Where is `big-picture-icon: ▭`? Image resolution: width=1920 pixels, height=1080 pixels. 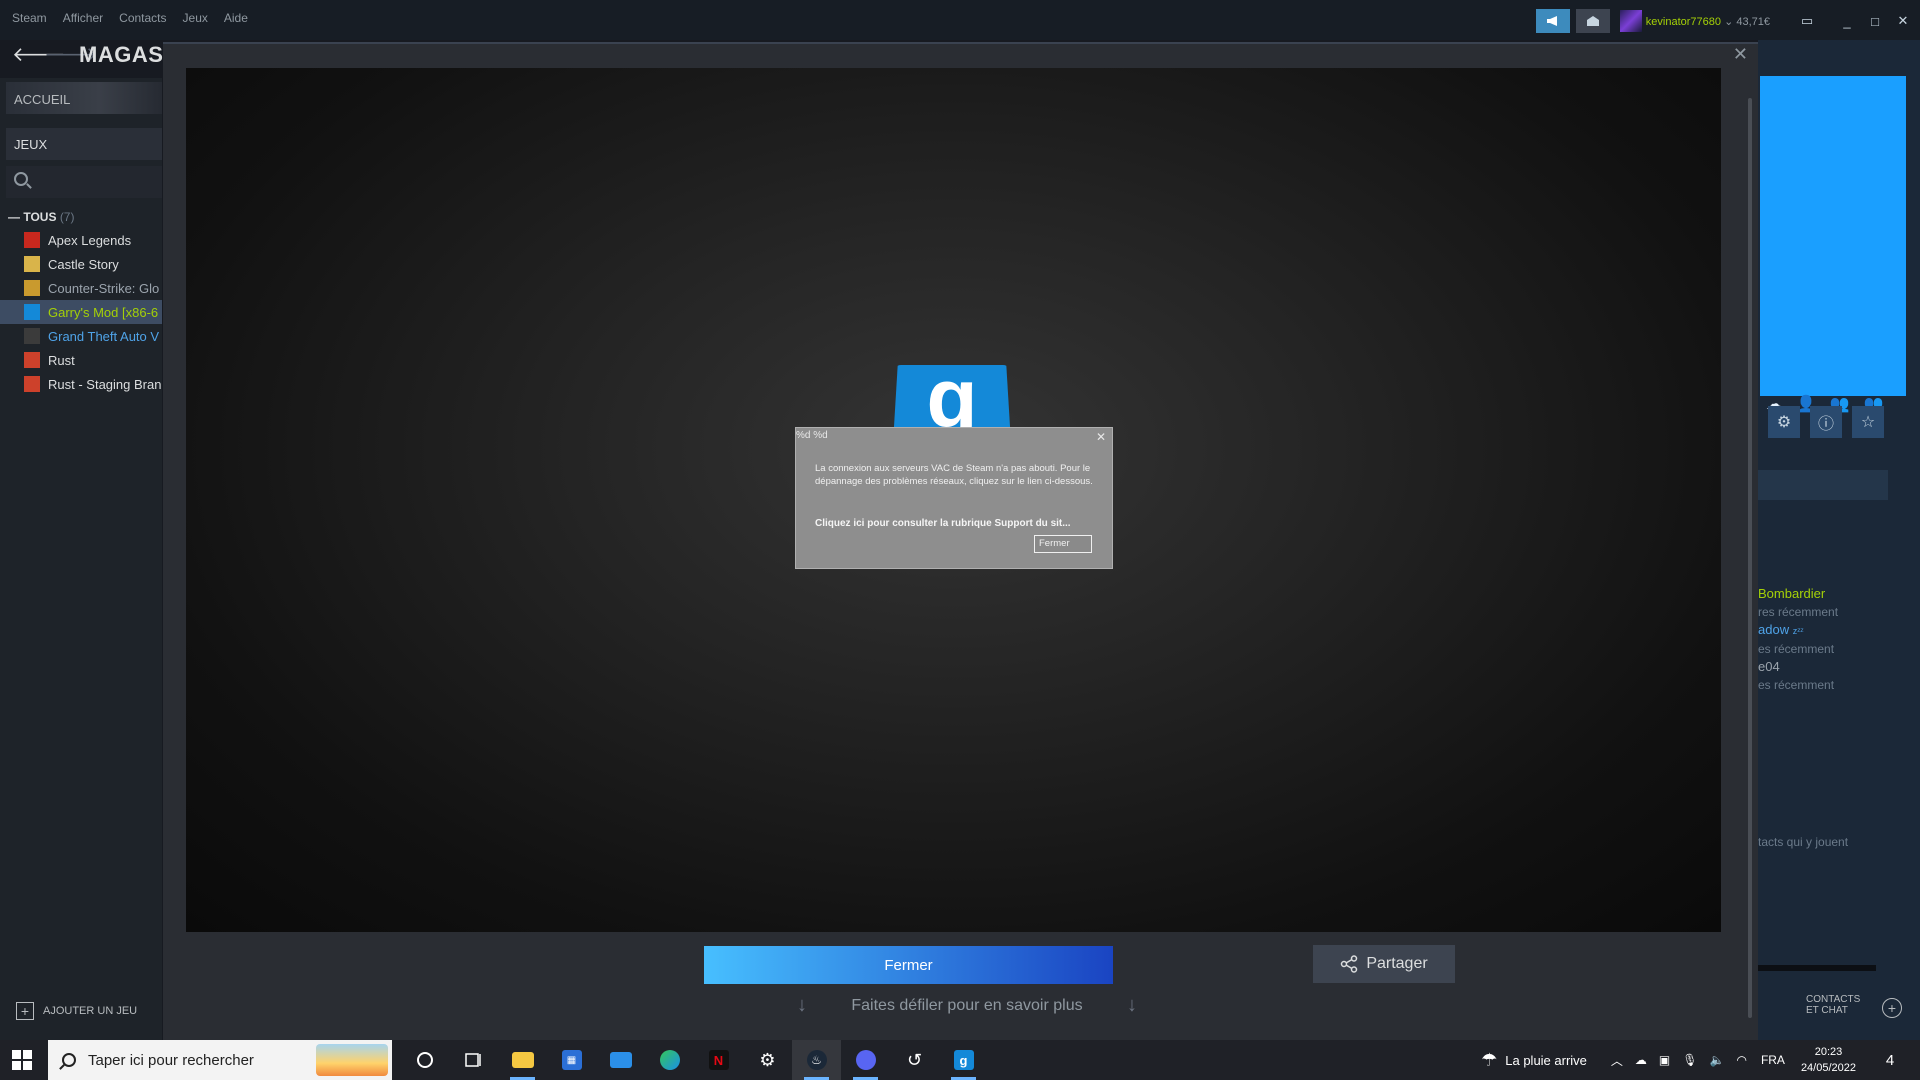
big-picture-icon: ▭ is located at coordinates (1807, 21).